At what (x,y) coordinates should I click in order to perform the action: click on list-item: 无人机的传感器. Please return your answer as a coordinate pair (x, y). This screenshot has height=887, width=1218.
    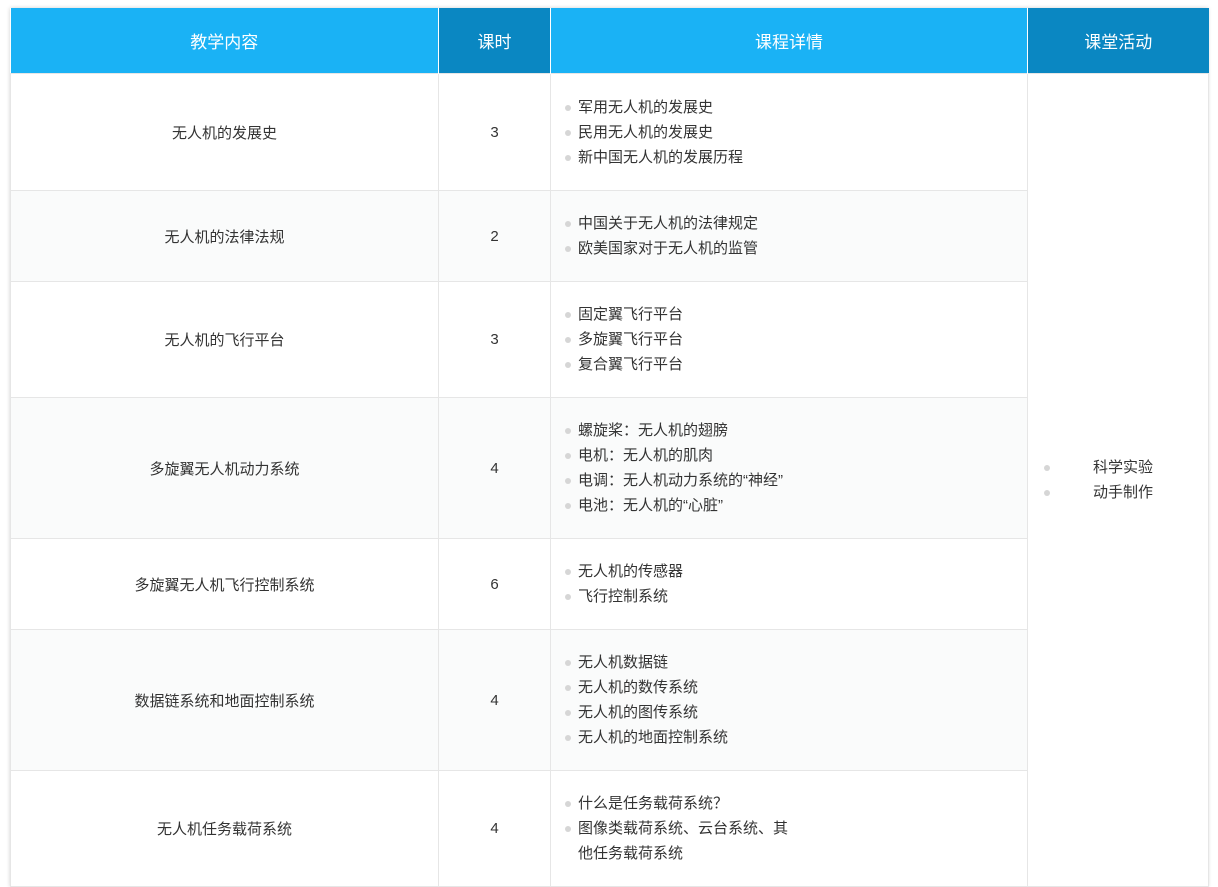
    Looking at the image, I should click on (796, 571).